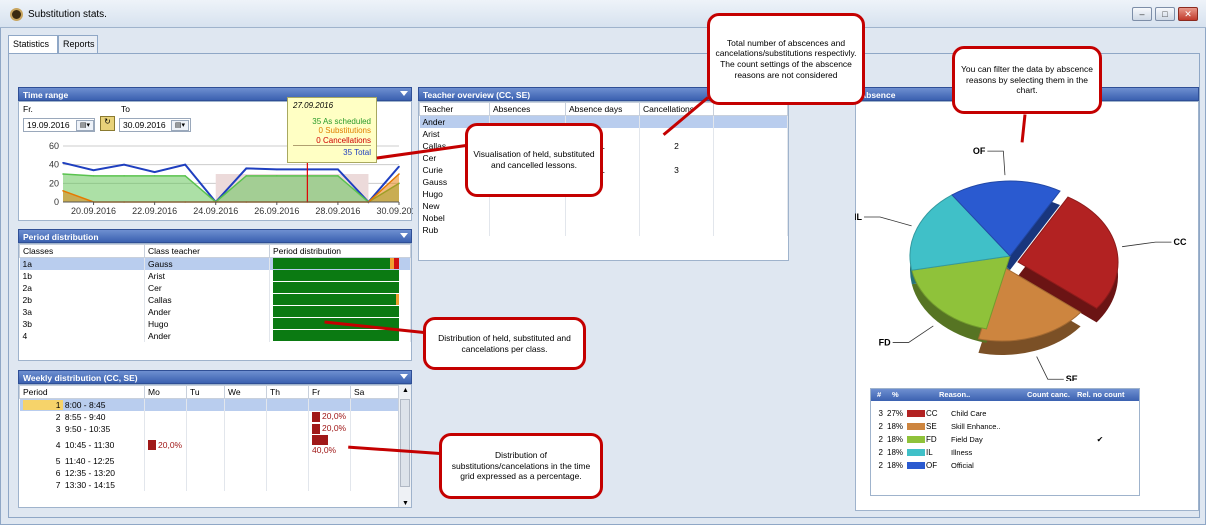 Image resolution: width=1206 pixels, height=525 pixels. Describe the element at coordinates (602, 109) in the screenshot. I see `column-header: Absence days` at that location.